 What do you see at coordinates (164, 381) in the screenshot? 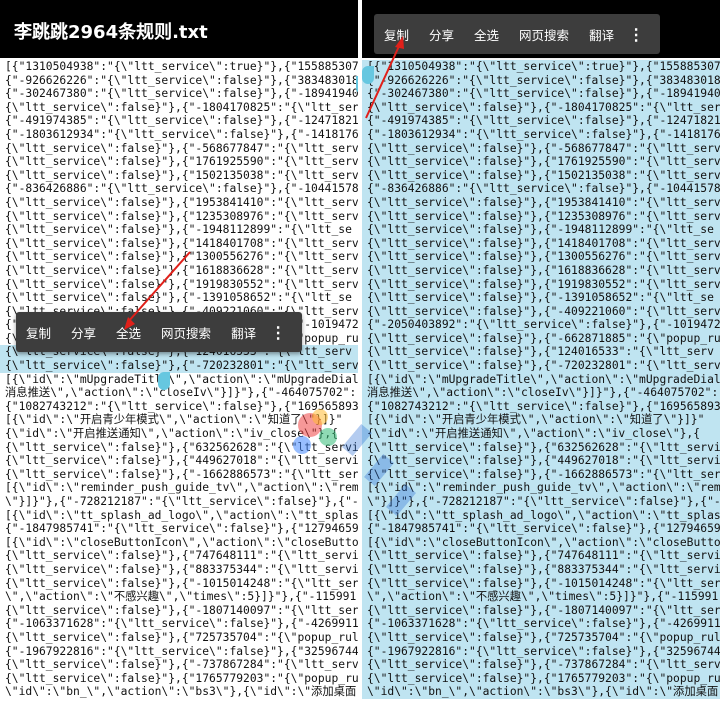
I see `selection-handle-end` at bounding box center [164, 381].